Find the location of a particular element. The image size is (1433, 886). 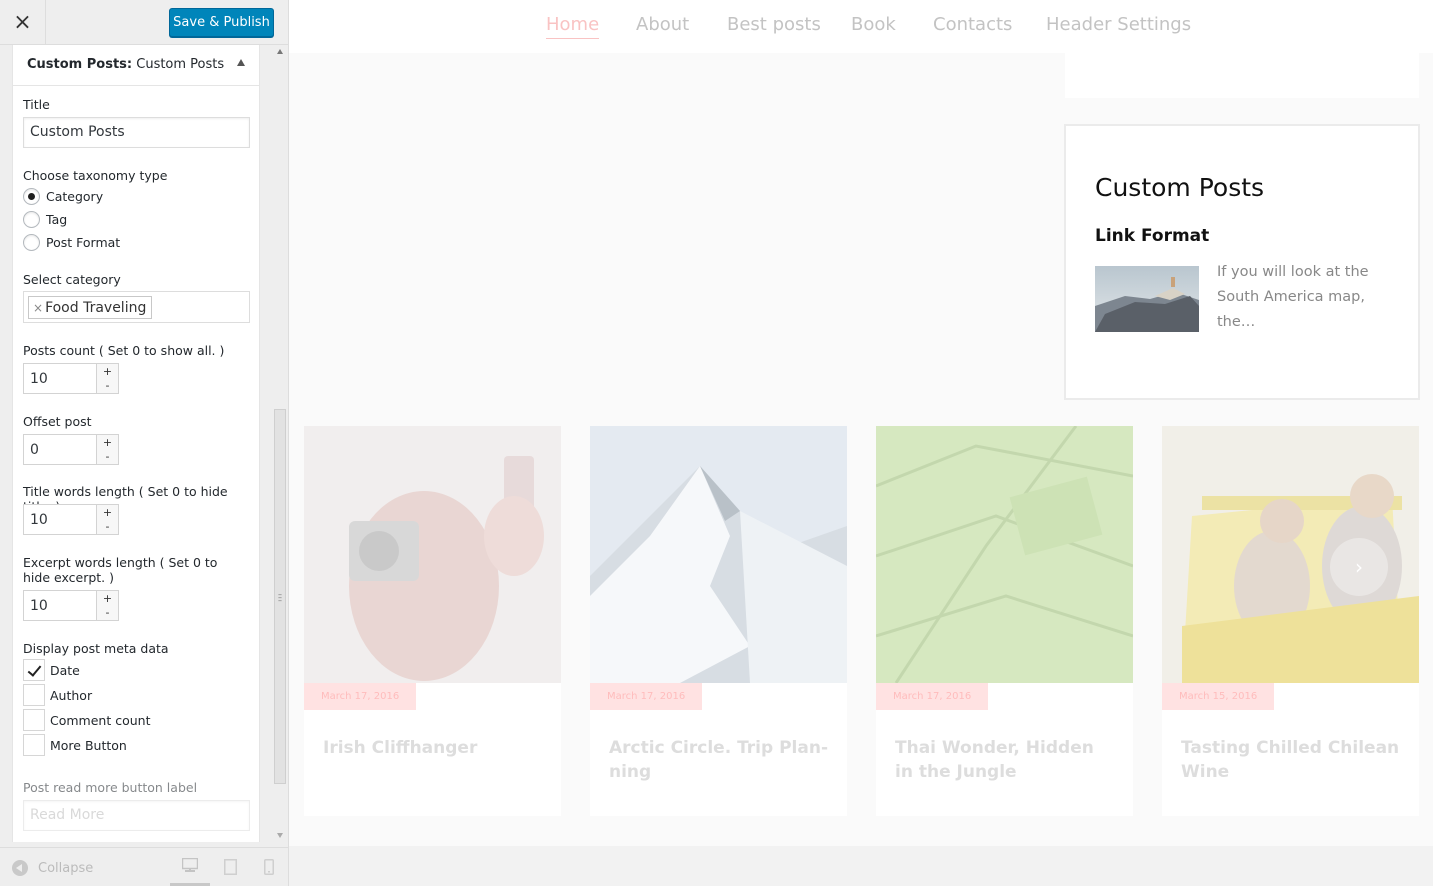

meta-option-more-button: More Button is located at coordinates (75, 745).